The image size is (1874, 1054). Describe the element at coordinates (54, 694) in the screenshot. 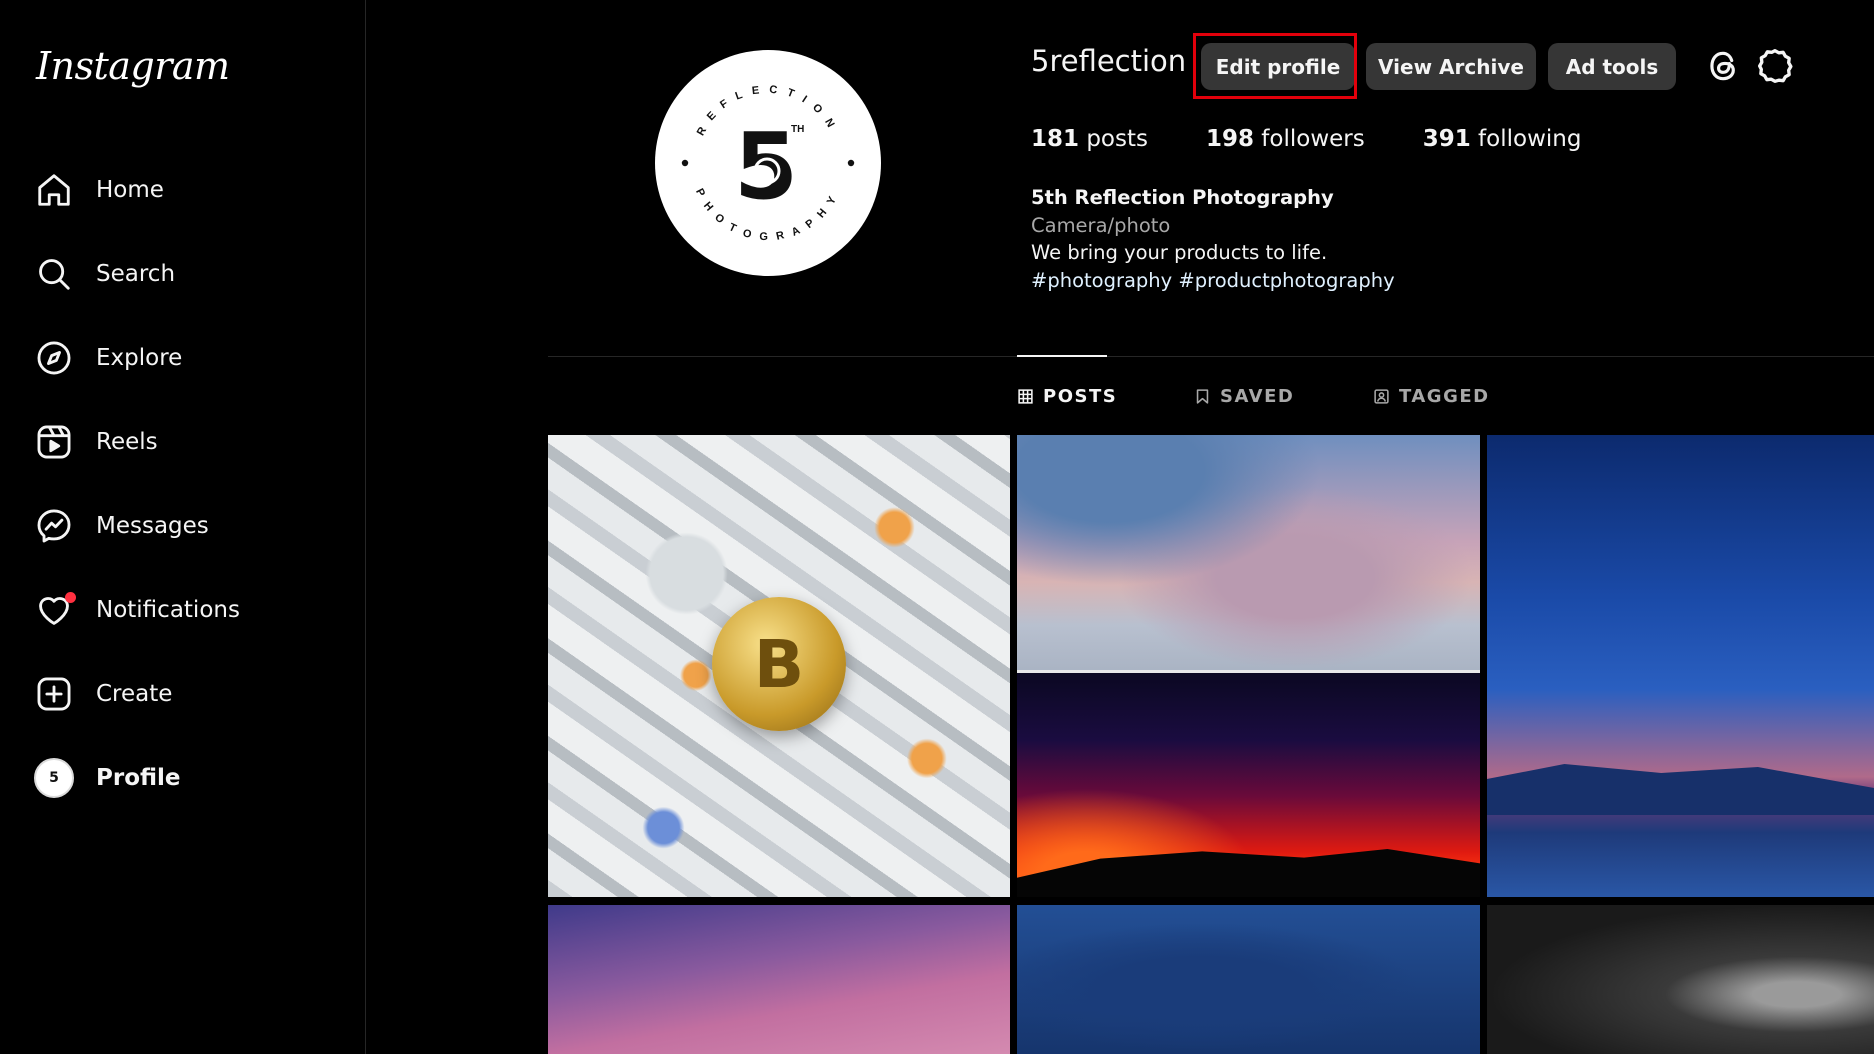

I see `plus-square-icon` at that location.